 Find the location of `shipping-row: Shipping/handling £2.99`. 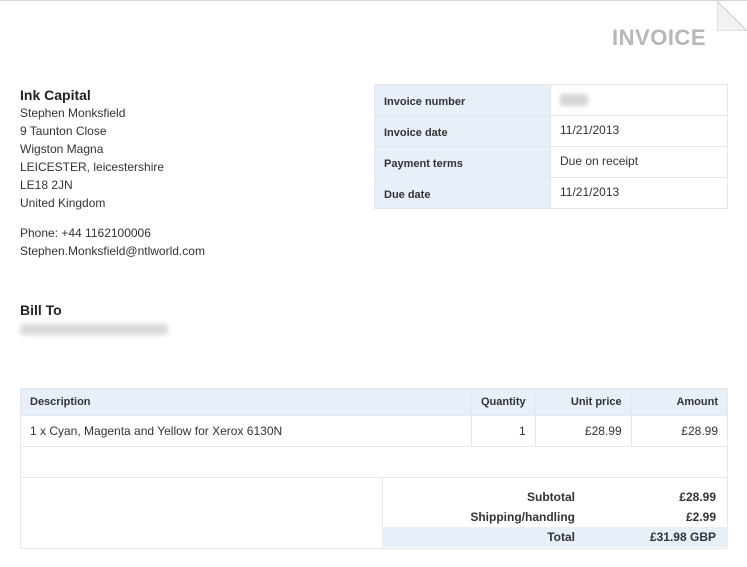

shipping-row: Shipping/handling £2.99 is located at coordinates (555, 517).